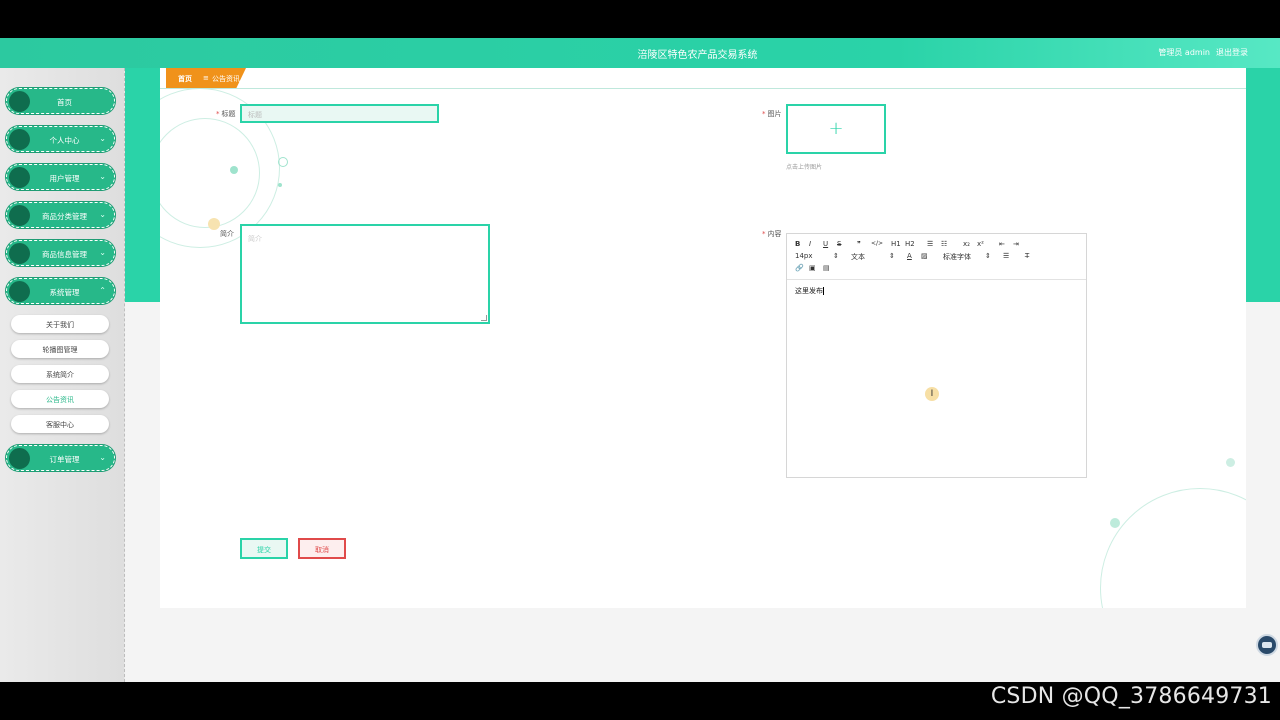 The height and width of the screenshot is (720, 1280). What do you see at coordinates (909, 256) in the screenshot?
I see `font-color-icon: A` at bounding box center [909, 256].